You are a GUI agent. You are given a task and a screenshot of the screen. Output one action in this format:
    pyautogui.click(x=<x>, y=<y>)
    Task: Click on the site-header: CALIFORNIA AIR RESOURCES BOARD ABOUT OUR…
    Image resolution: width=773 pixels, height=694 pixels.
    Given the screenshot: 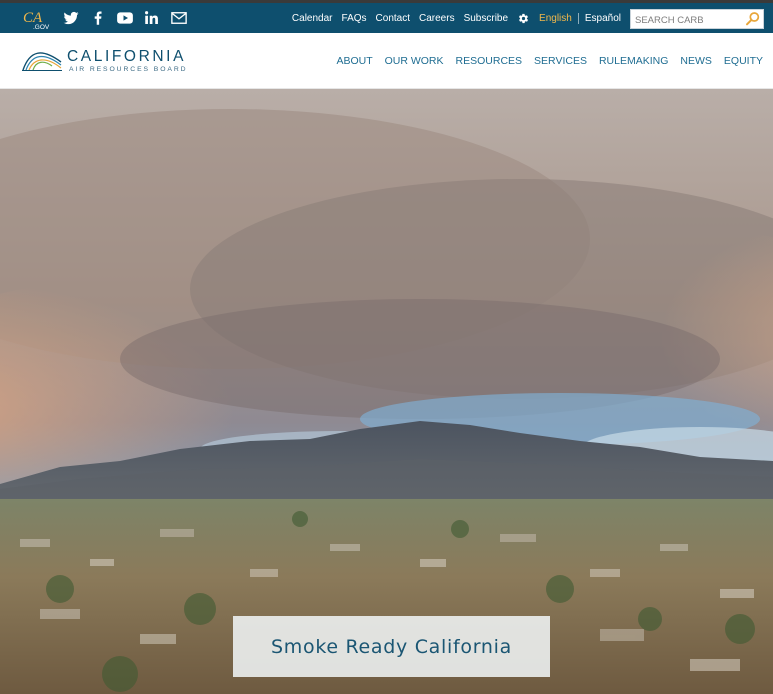 What is the action you would take?
    pyautogui.click(x=386, y=61)
    